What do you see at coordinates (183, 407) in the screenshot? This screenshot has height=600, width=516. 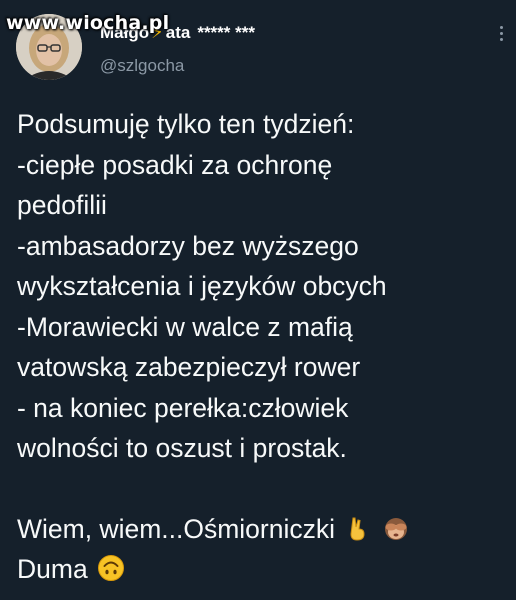 I see `tweet-line: - na koniec perełka:człowiek` at bounding box center [183, 407].